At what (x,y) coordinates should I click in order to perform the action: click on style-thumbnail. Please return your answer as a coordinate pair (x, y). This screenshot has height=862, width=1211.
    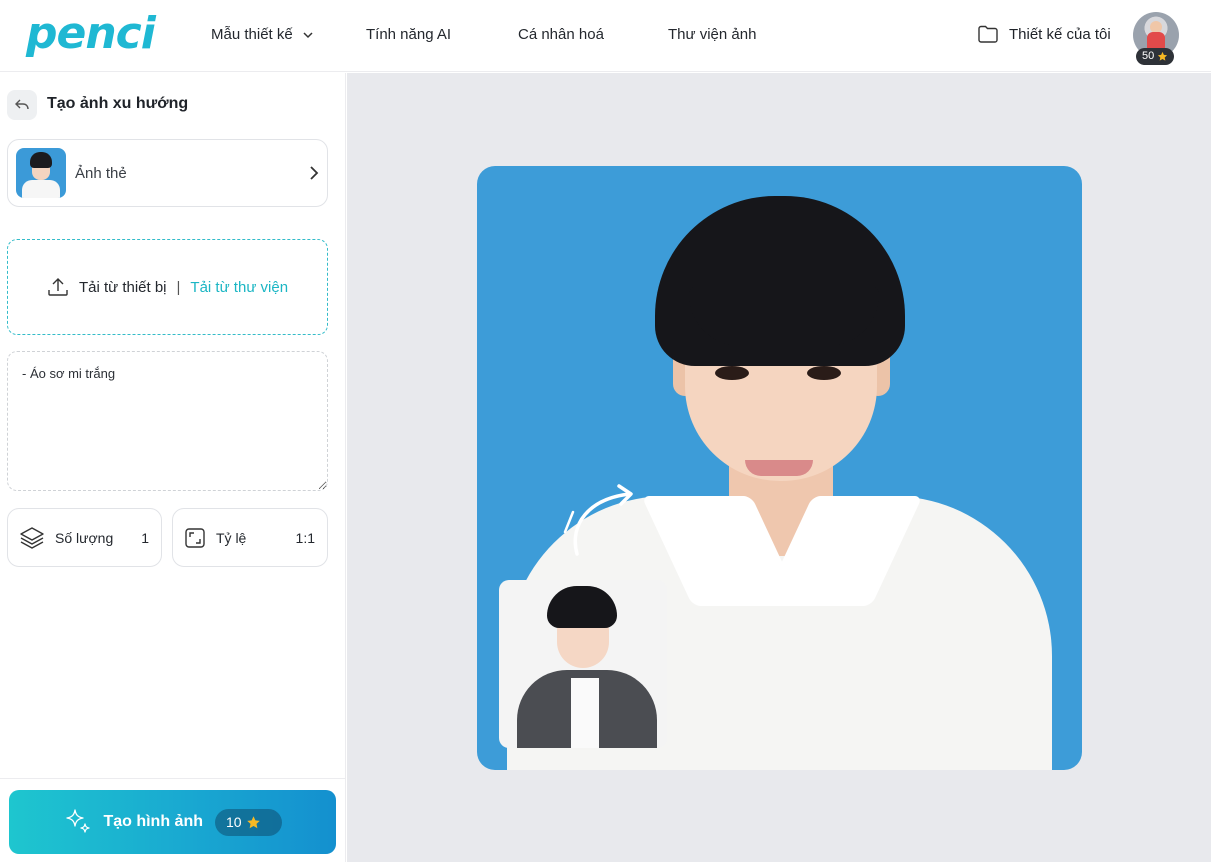
    Looking at the image, I should click on (41, 173).